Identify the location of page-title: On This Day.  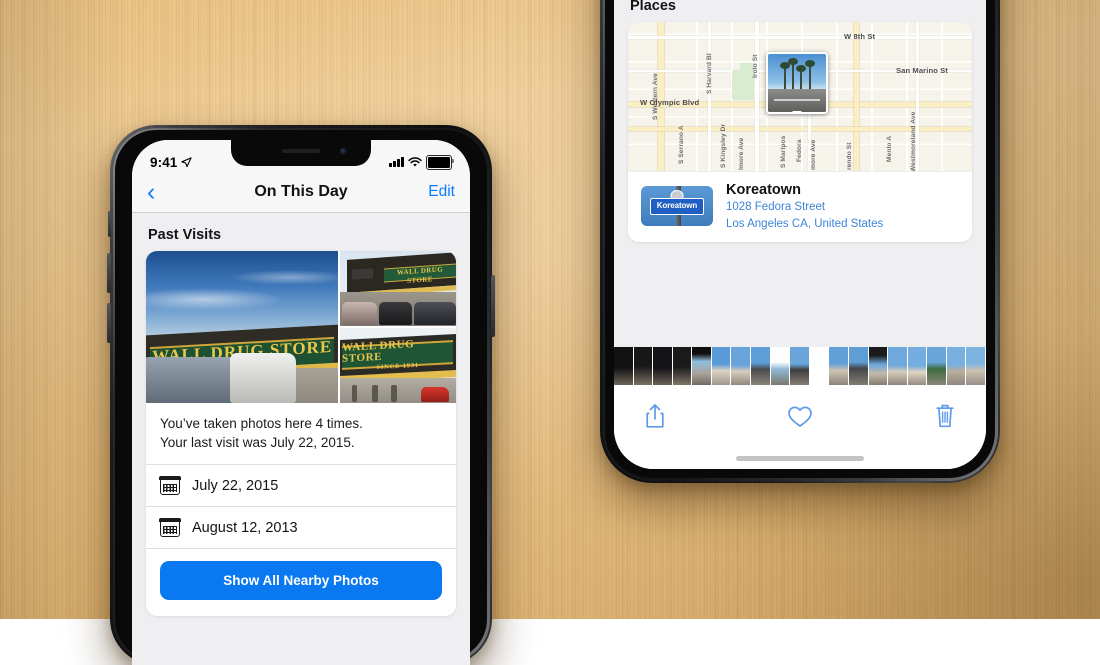
(301, 191).